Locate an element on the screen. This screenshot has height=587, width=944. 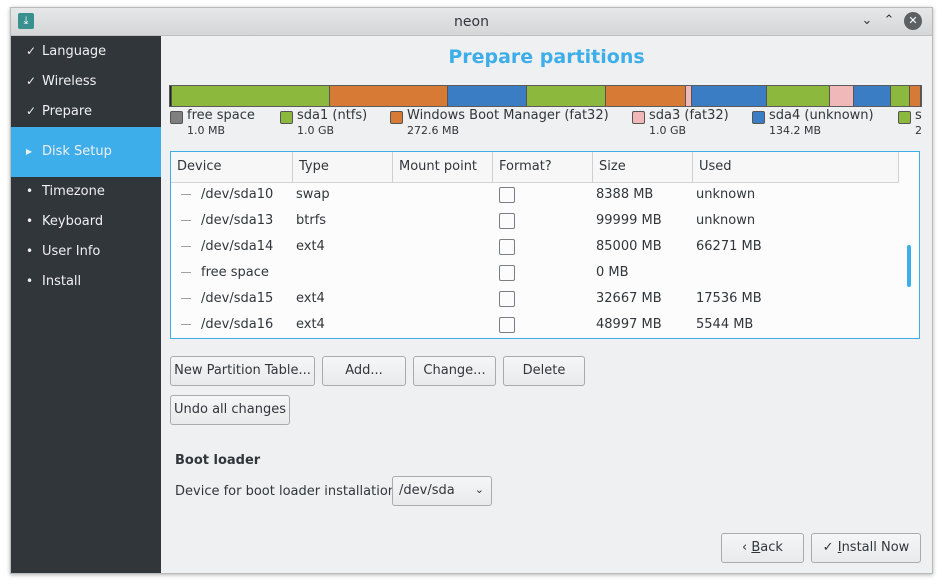
table-row: /dev/sda13 btrfs 99999 MB unknown is located at coordinates (535, 221).